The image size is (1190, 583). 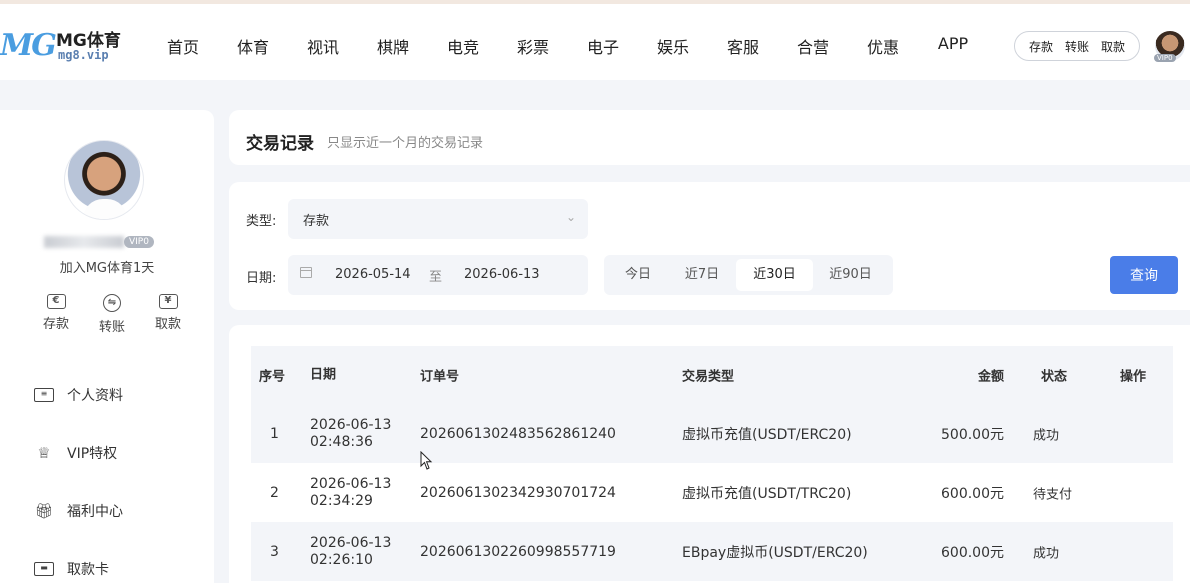 What do you see at coordinates (253, 46) in the screenshot?
I see `nav-item-sports: 体育` at bounding box center [253, 46].